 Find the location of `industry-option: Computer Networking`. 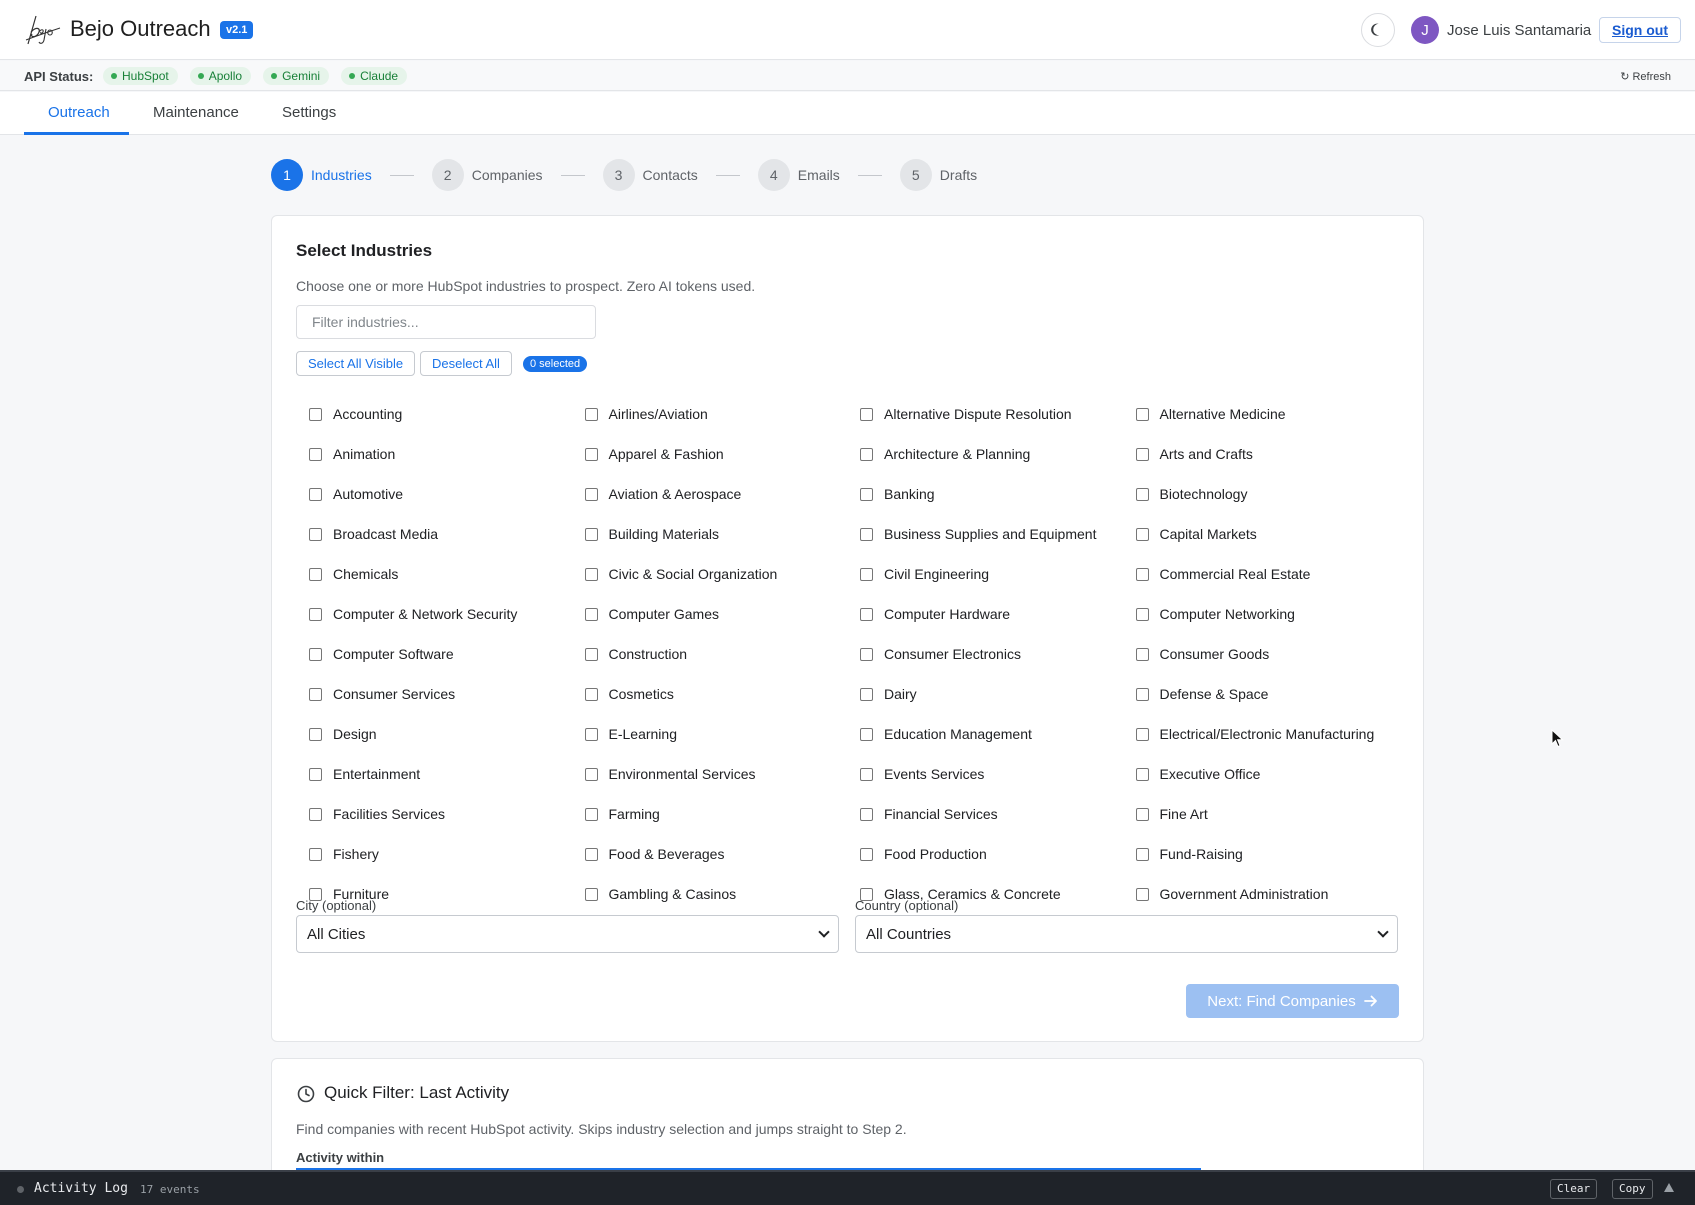

industry-option: Computer Networking is located at coordinates (1272, 614).